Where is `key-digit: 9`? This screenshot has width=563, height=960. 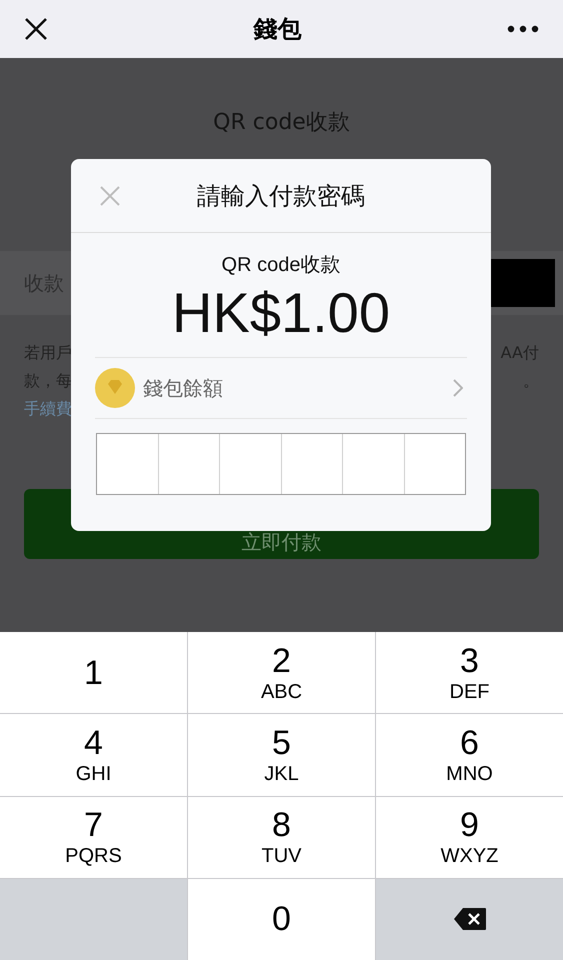
key-digit: 9 is located at coordinates (469, 825).